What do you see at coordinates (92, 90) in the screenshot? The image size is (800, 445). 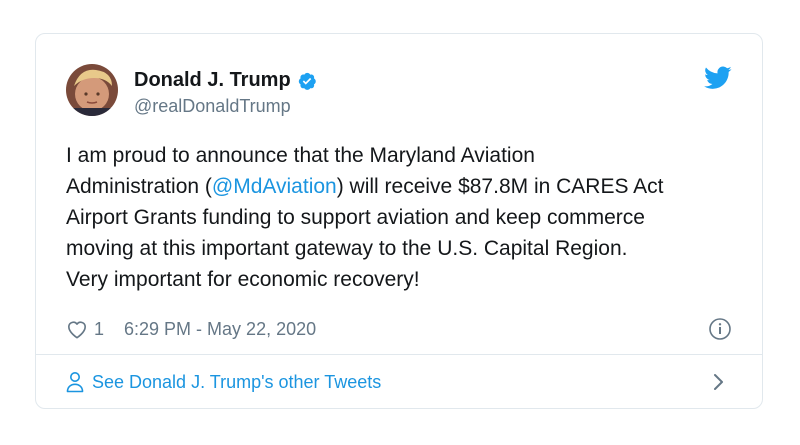 I see `avatar` at bounding box center [92, 90].